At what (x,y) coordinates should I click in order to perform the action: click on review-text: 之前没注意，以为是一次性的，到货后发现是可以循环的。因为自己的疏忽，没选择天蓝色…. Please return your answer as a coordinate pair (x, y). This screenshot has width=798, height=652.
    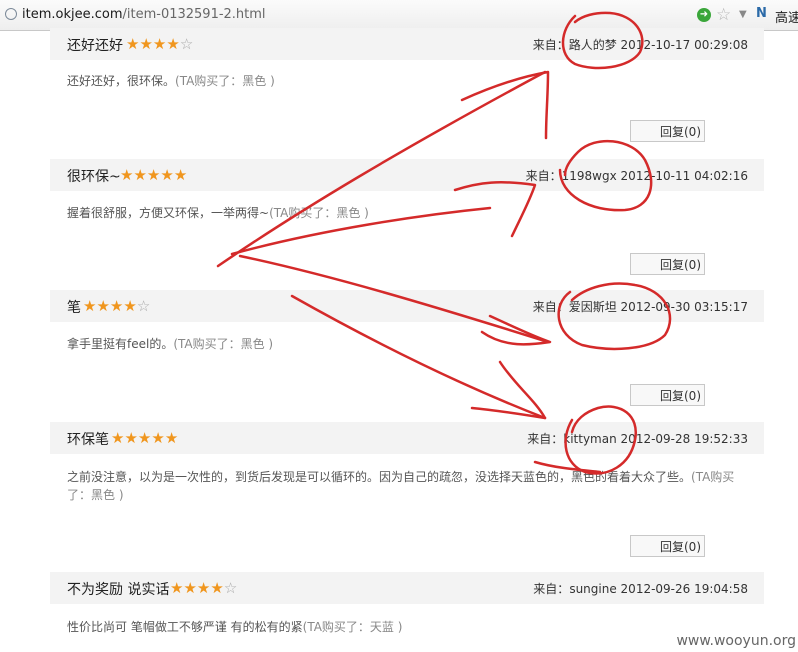
    Looking at the image, I should click on (407, 486).